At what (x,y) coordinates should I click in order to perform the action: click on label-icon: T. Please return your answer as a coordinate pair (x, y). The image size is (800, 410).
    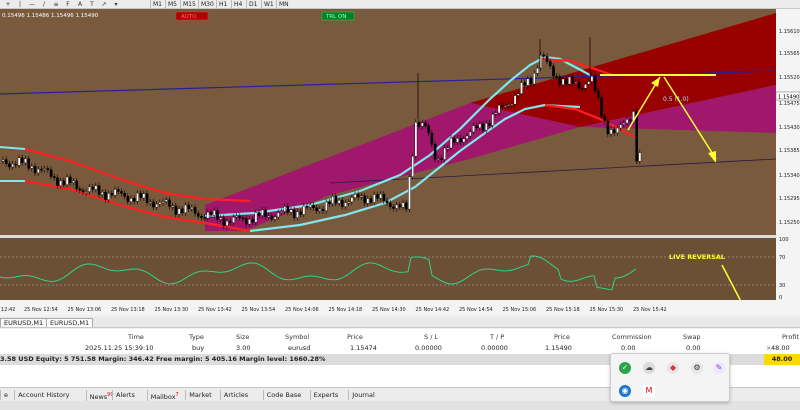
    Looking at the image, I should click on (92, 4).